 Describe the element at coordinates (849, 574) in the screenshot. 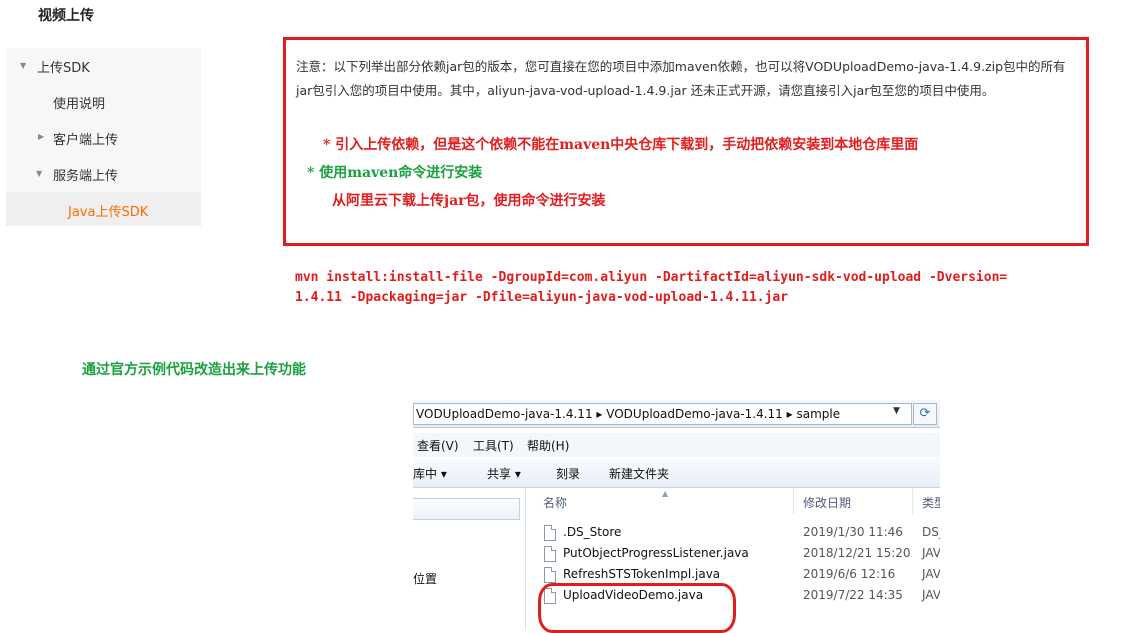

I see `file-date: 2019/6/6 12:16` at that location.